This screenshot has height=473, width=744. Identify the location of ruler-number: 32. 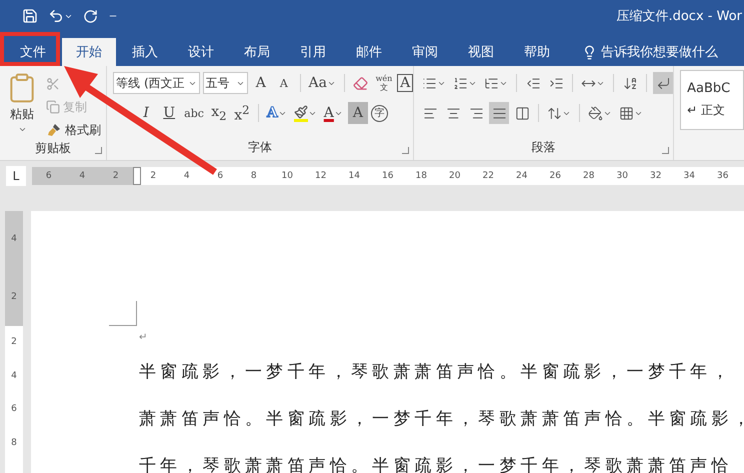
(655, 176).